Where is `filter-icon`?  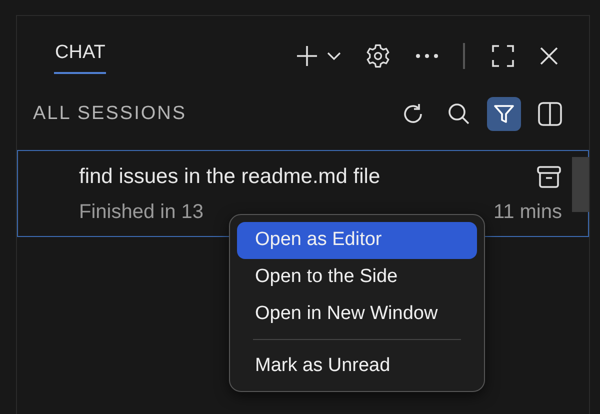
filter-icon is located at coordinates (504, 114).